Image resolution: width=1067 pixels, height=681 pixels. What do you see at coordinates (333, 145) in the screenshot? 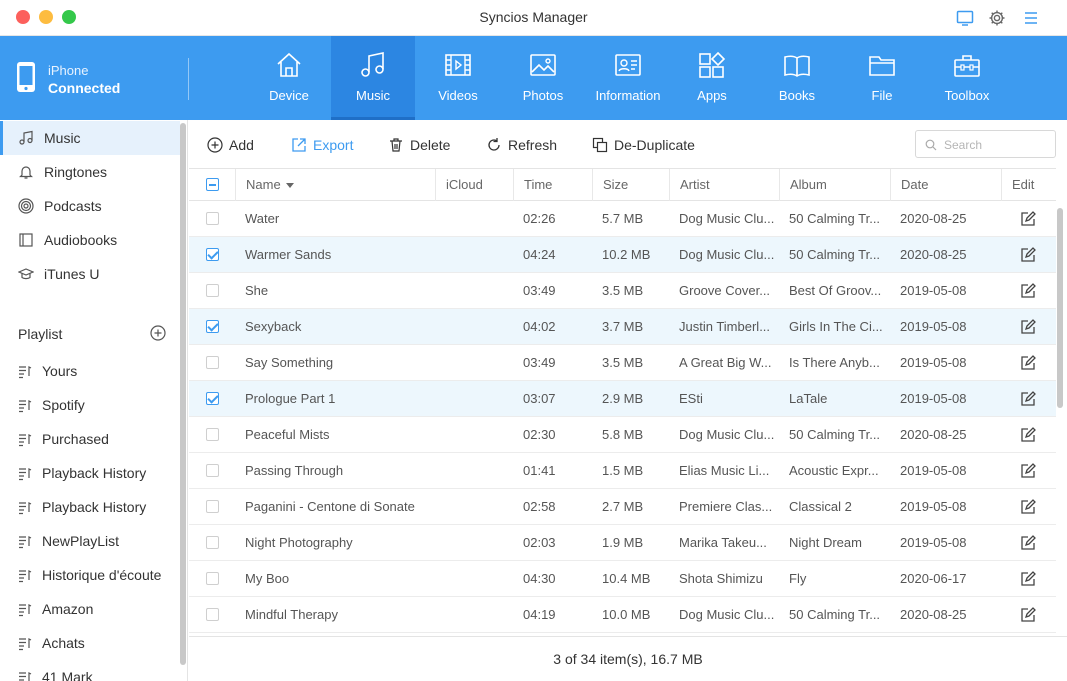
I see `export-label: Export` at bounding box center [333, 145].